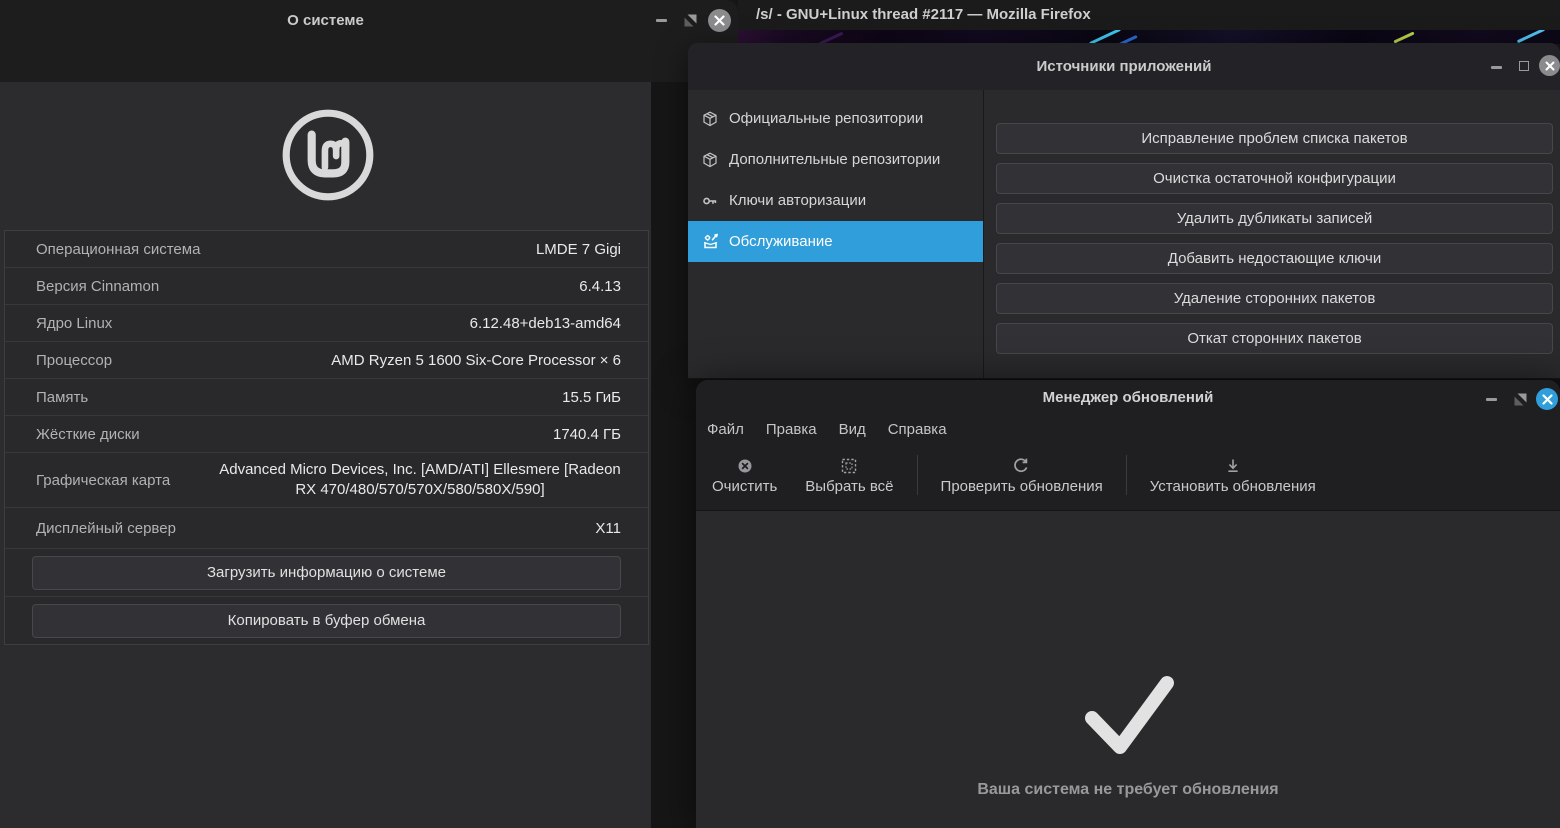  What do you see at coordinates (325, 20) in the screenshot?
I see `about-window-title: О системе` at bounding box center [325, 20].